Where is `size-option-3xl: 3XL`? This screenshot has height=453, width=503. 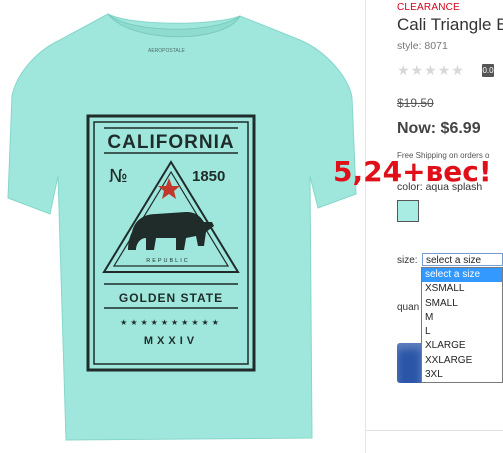 size-option-3xl: 3XL is located at coordinates (462, 375).